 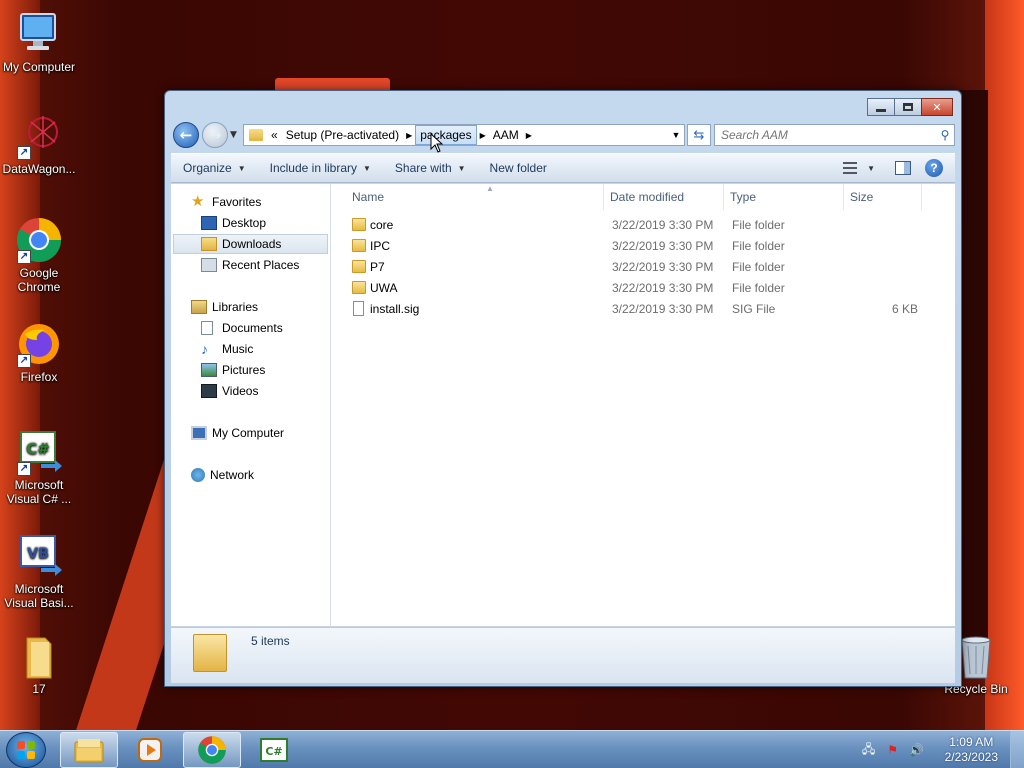 What do you see at coordinates (214, 168) in the screenshot?
I see `organize-button: Organize ▼` at bounding box center [214, 168].